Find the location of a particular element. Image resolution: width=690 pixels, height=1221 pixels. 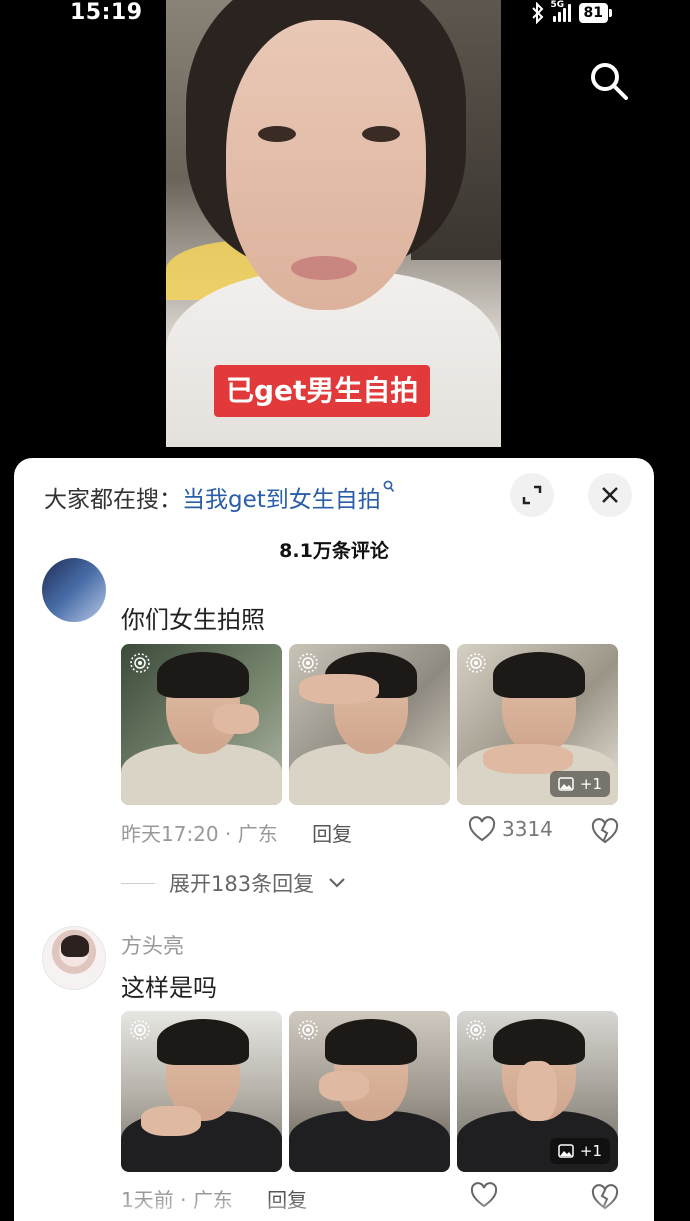

chevron-down-icon is located at coordinates (337, 883).